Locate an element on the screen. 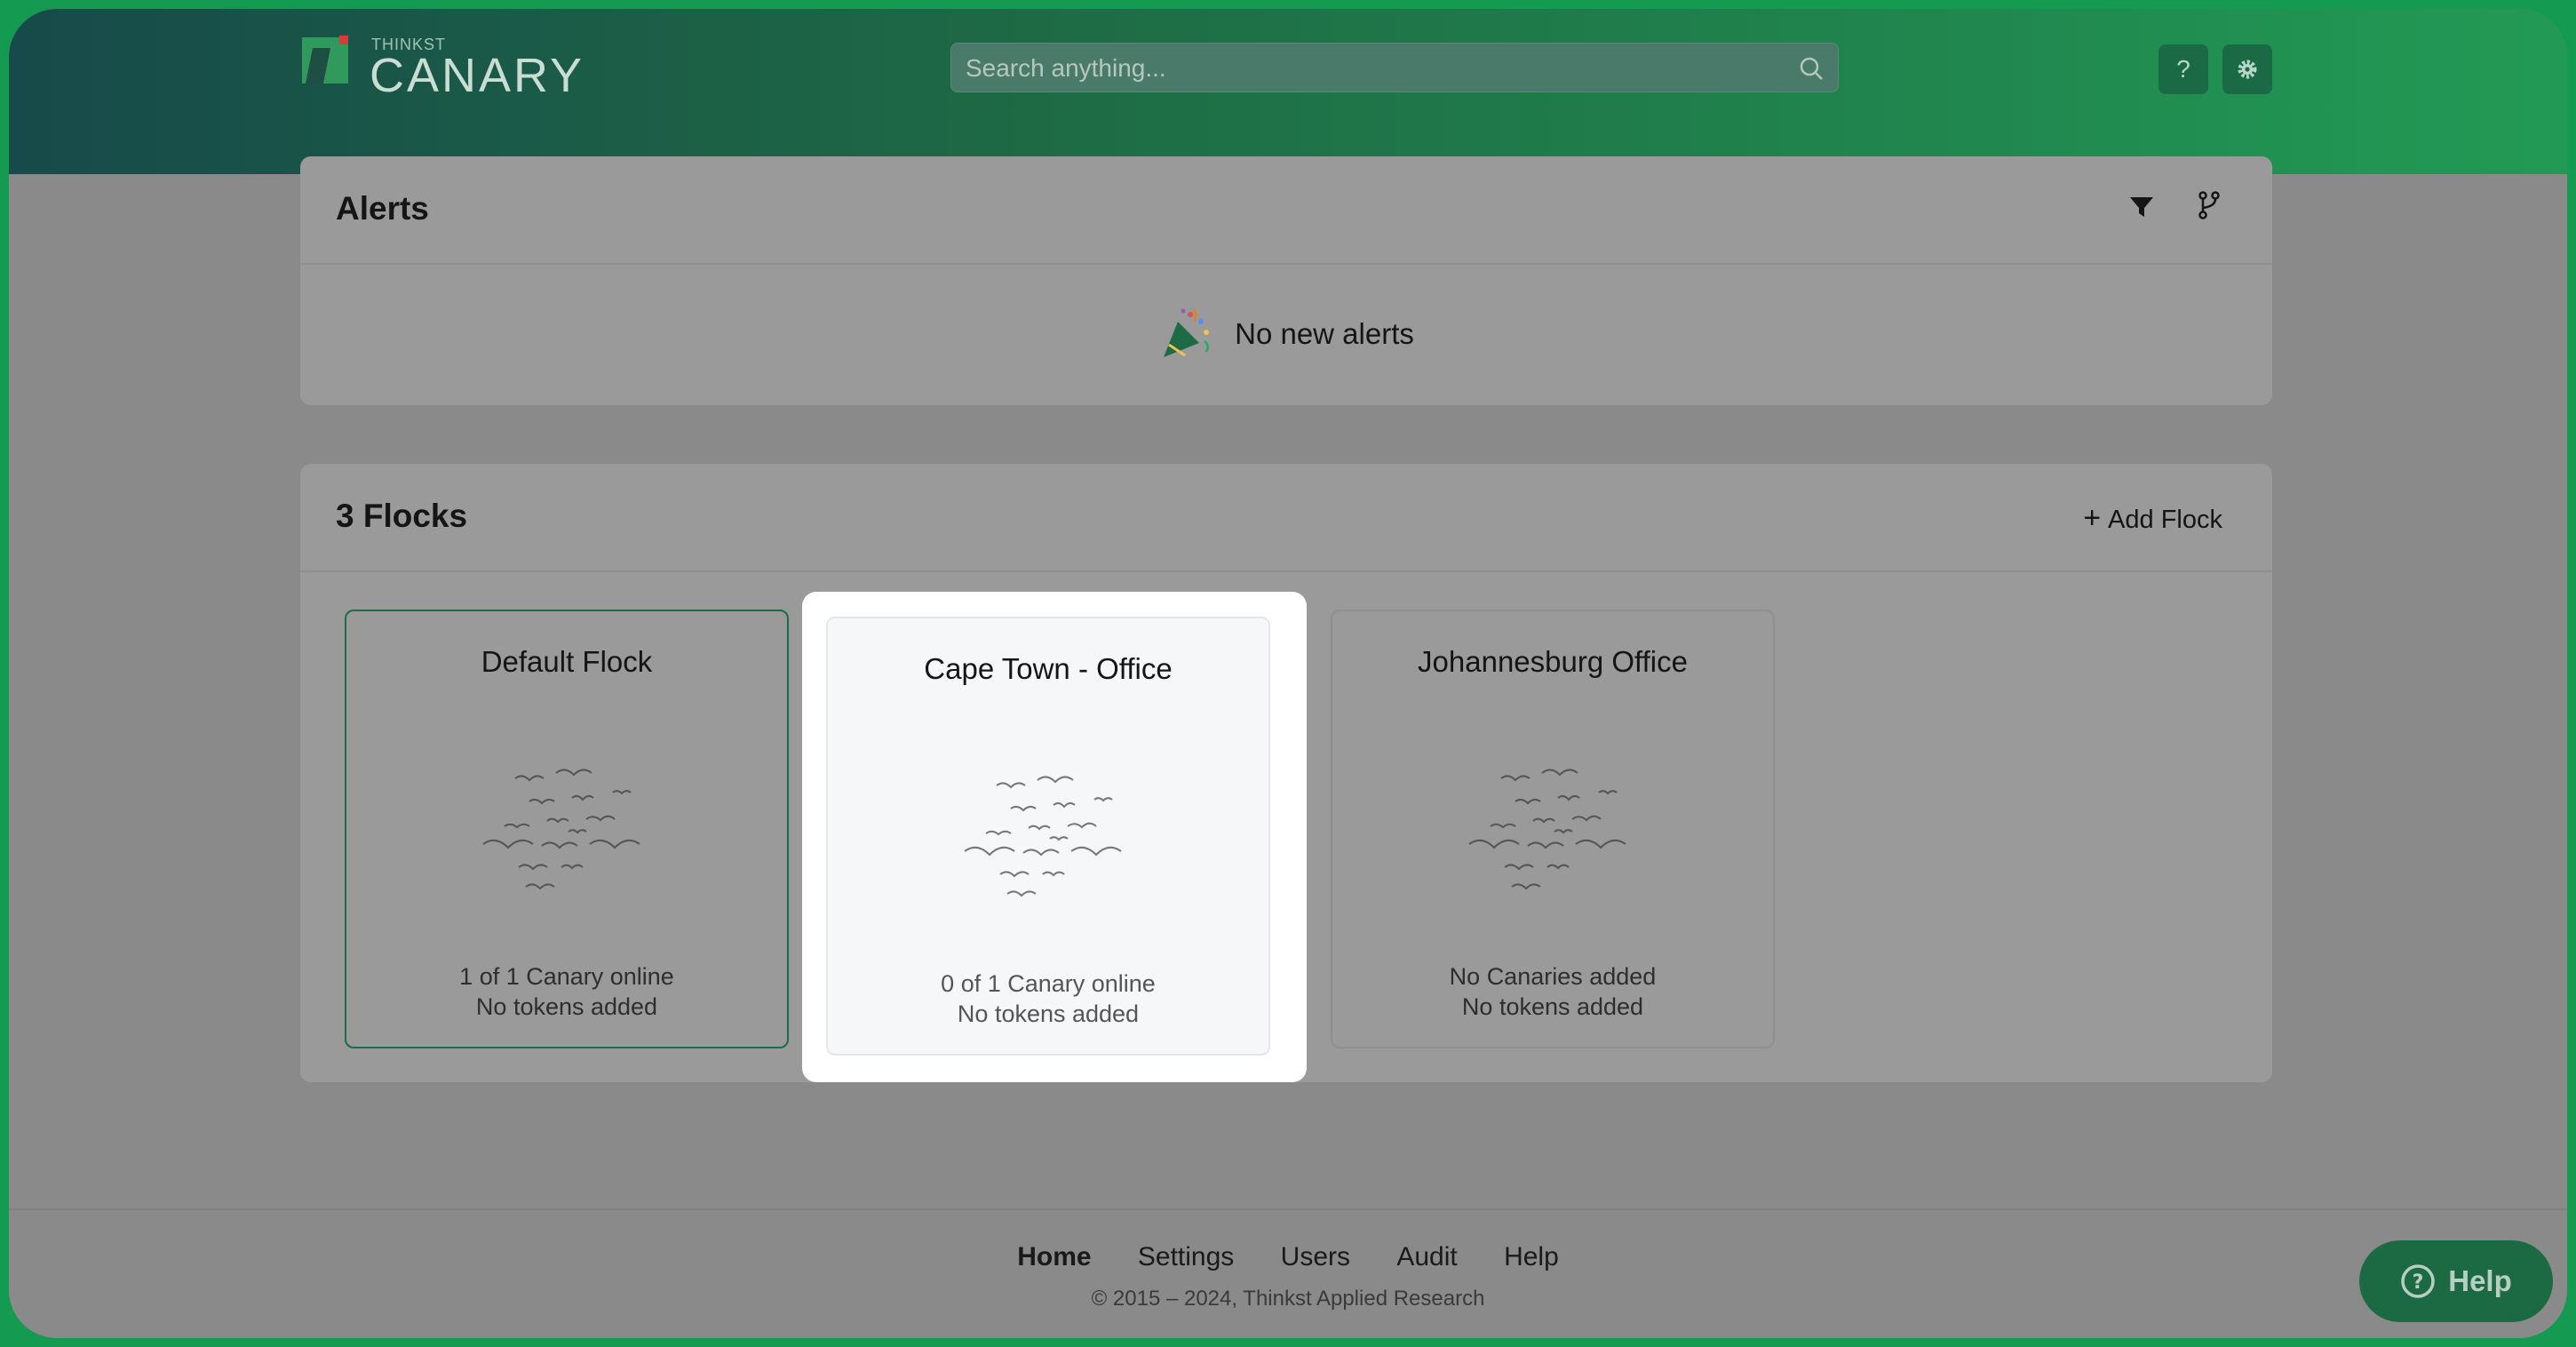 This screenshot has height=1347, width=2576. help-widget-button: ? Help is located at coordinates (2456, 1281).